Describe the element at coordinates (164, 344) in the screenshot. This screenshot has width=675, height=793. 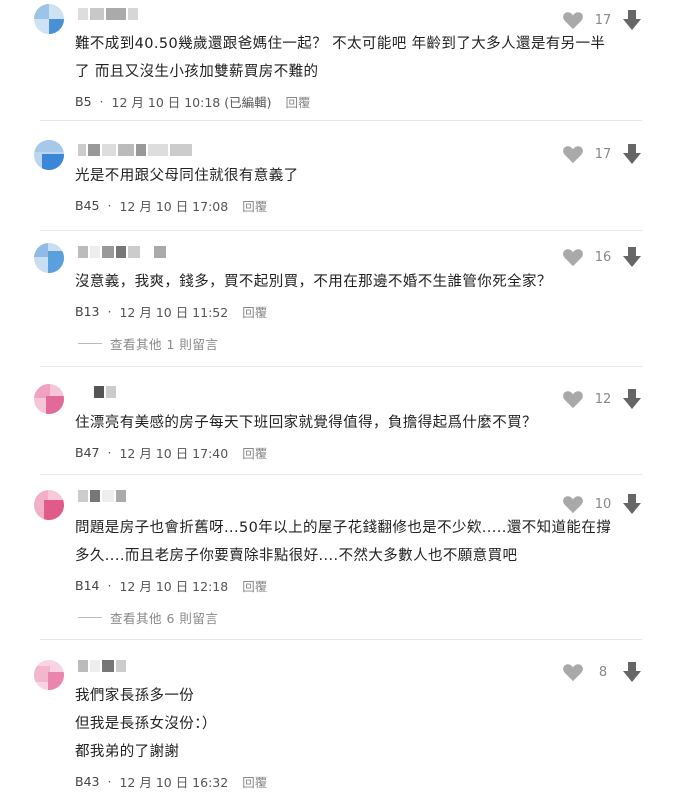
I see `view-more-label: 查看其他 1 則留言` at that location.